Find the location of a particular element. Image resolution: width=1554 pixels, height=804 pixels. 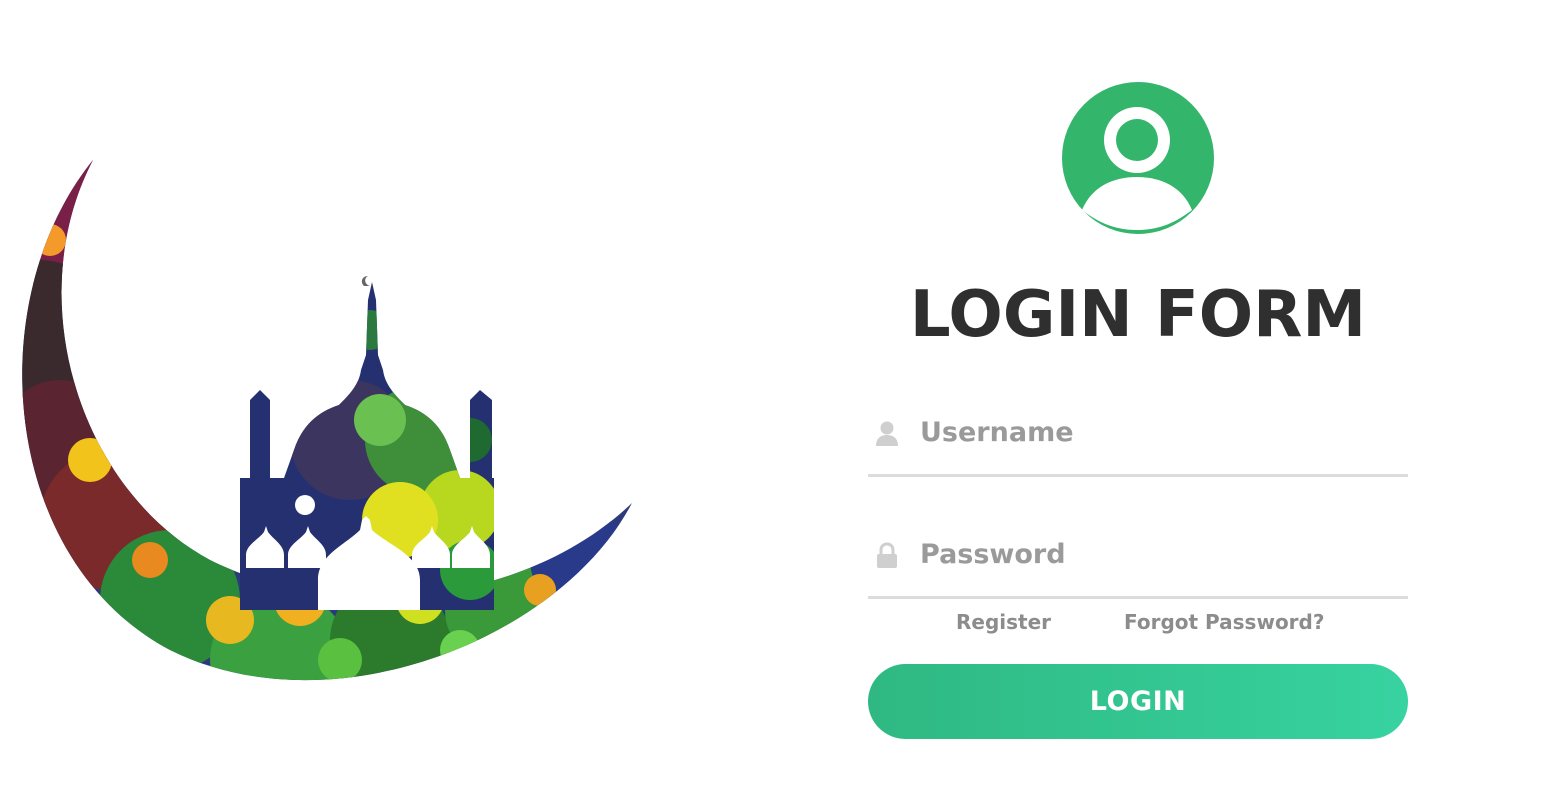

user-avatar-icon is located at coordinates (1138, 158).